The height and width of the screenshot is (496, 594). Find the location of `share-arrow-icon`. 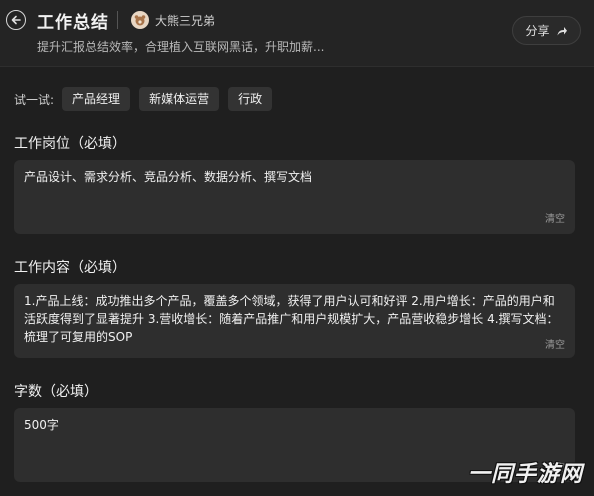

share-arrow-icon is located at coordinates (562, 30).